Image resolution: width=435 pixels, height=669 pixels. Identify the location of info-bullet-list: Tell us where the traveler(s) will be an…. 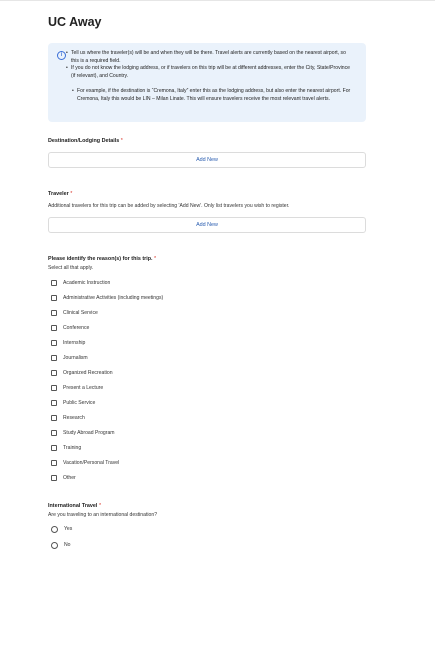
(209, 65).